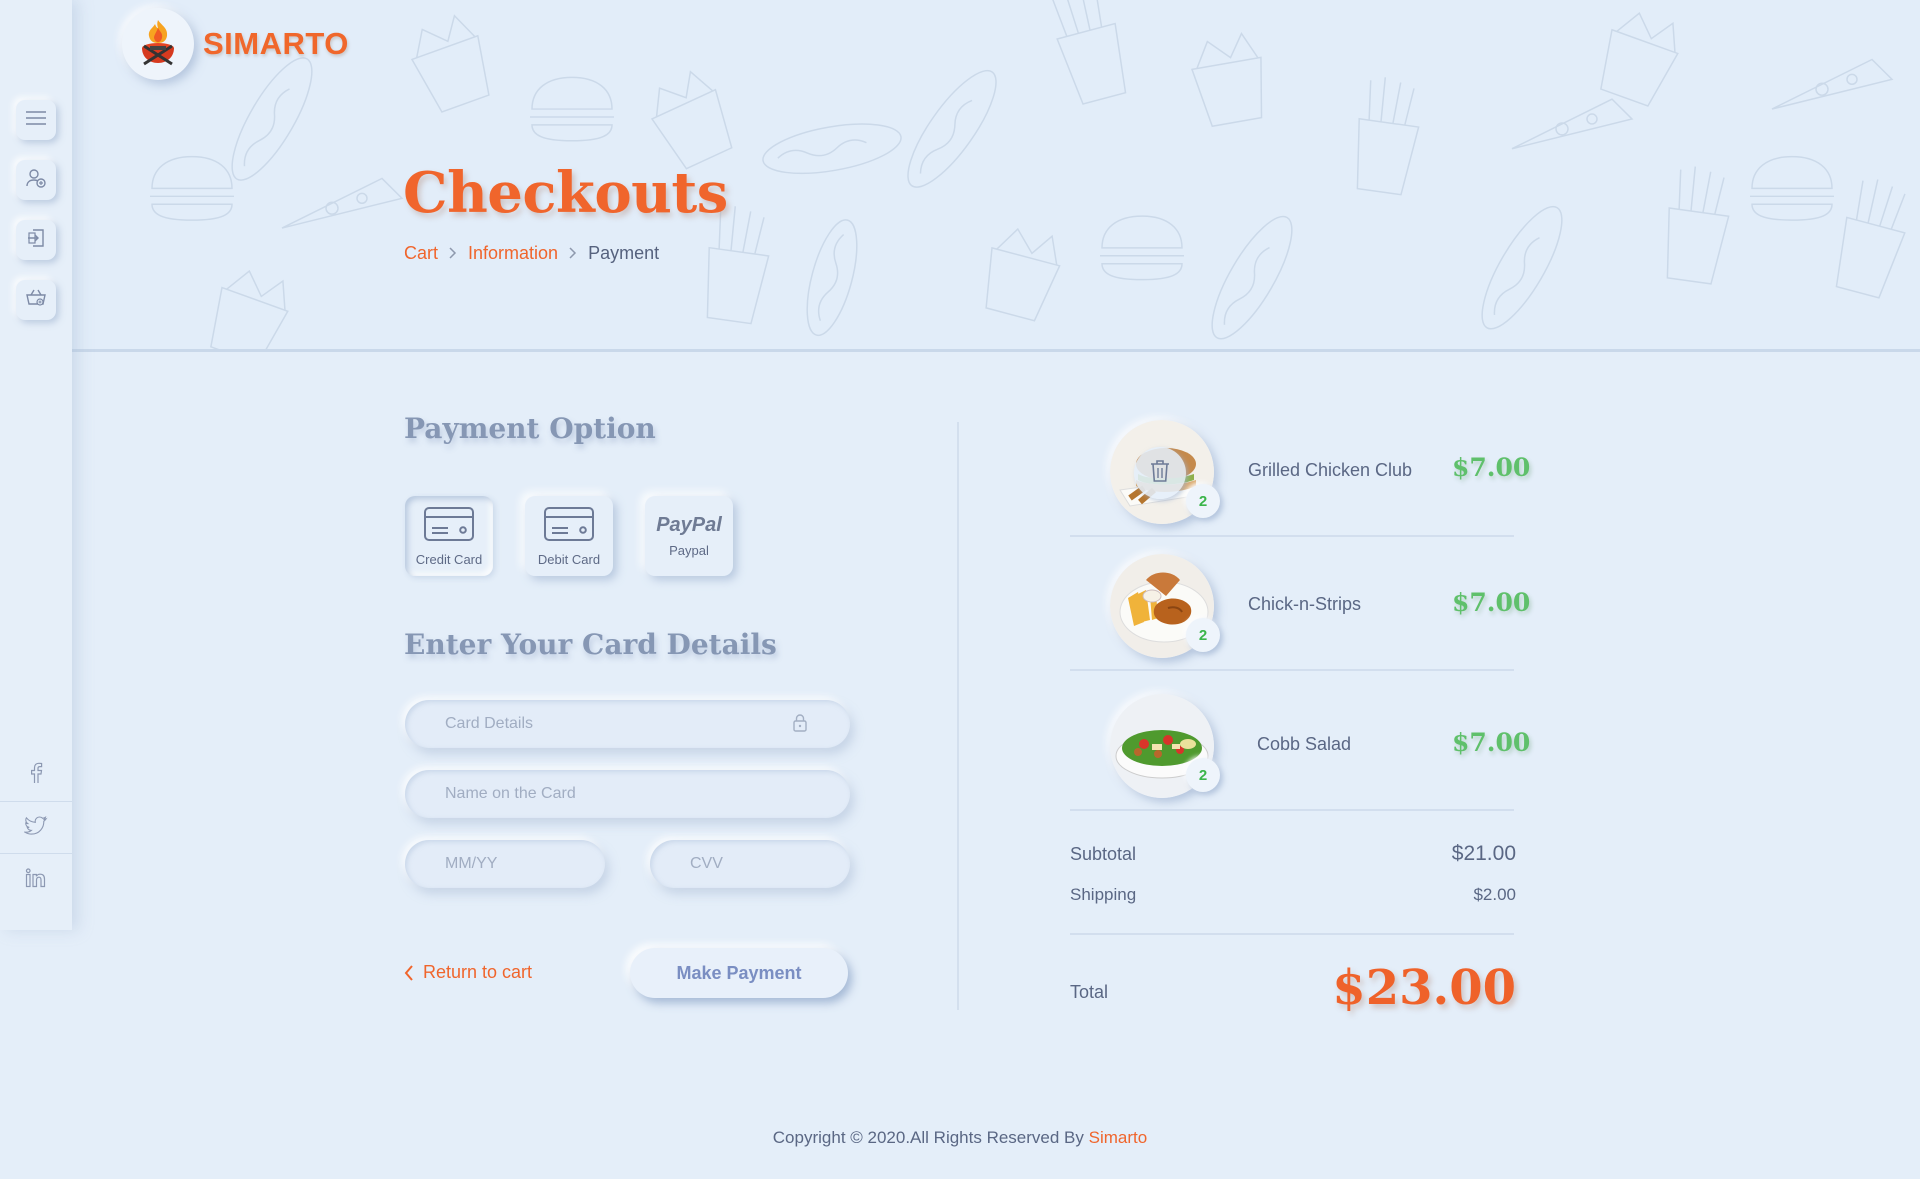 This screenshot has width=1920, height=1179. I want to click on item-name: Chick-n-Strips, so click(1305, 604).